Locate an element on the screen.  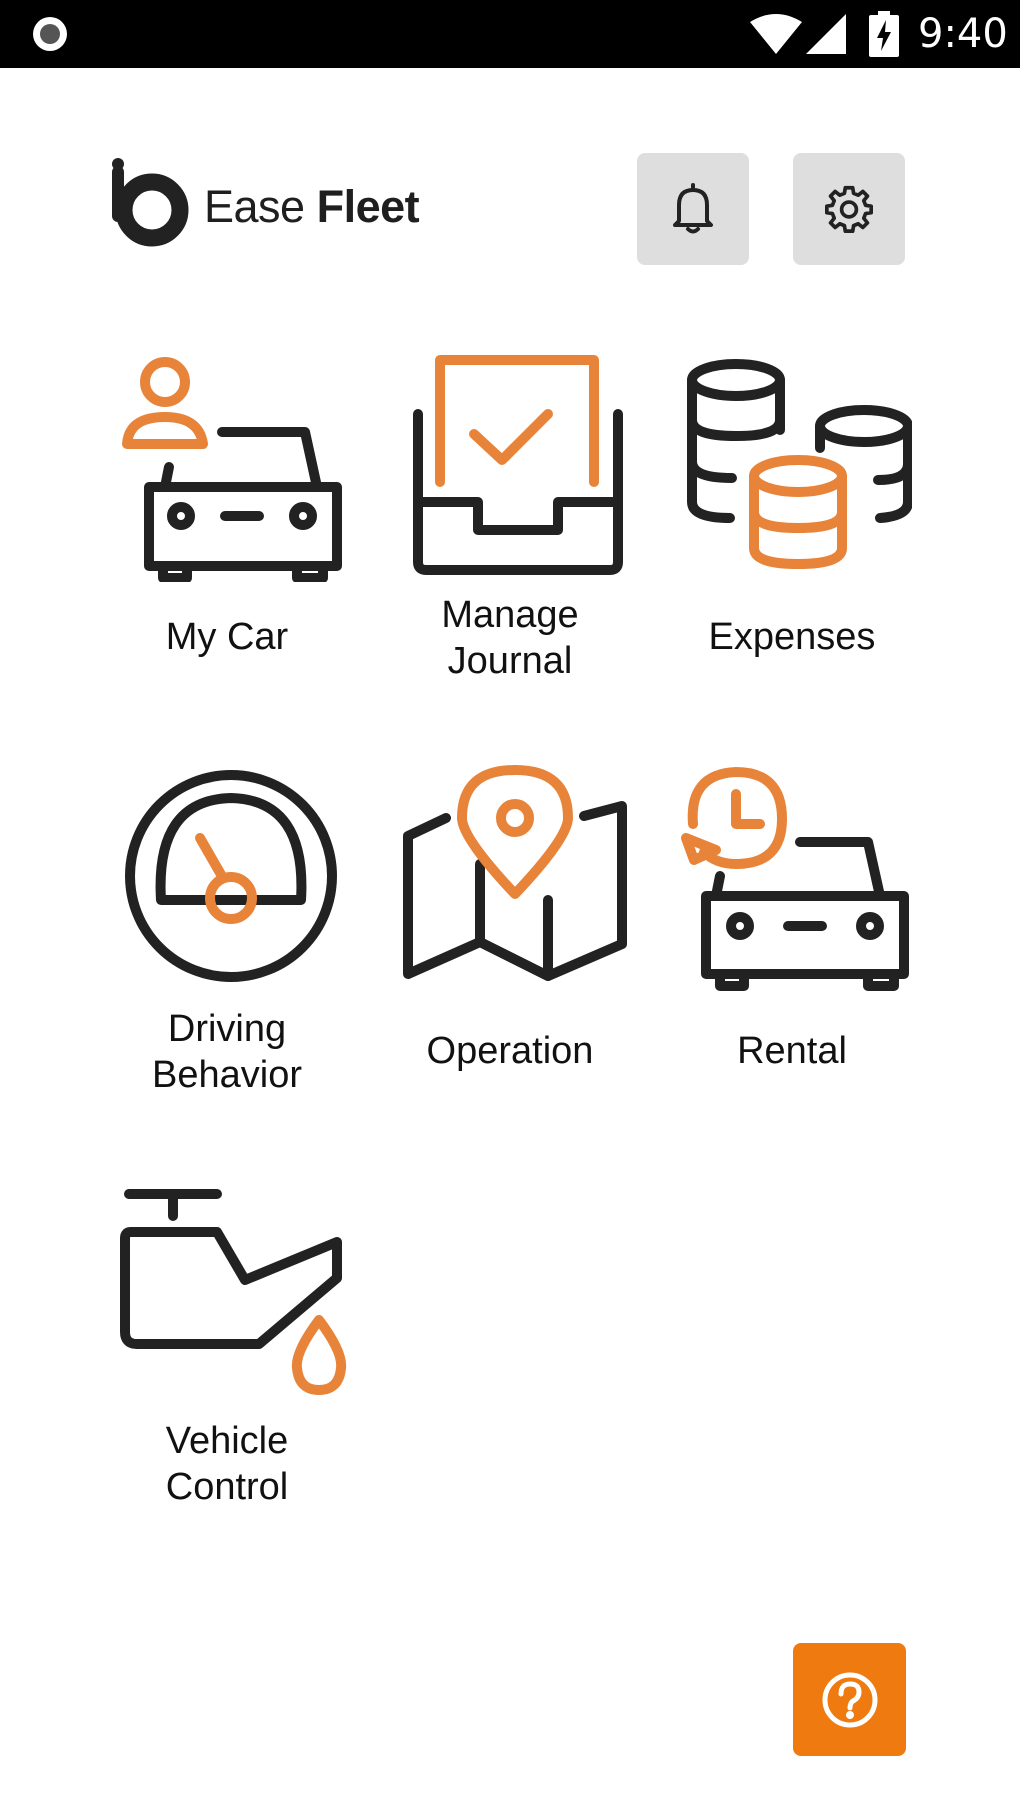
tile-label: My Car is located at coordinates (227, 637).